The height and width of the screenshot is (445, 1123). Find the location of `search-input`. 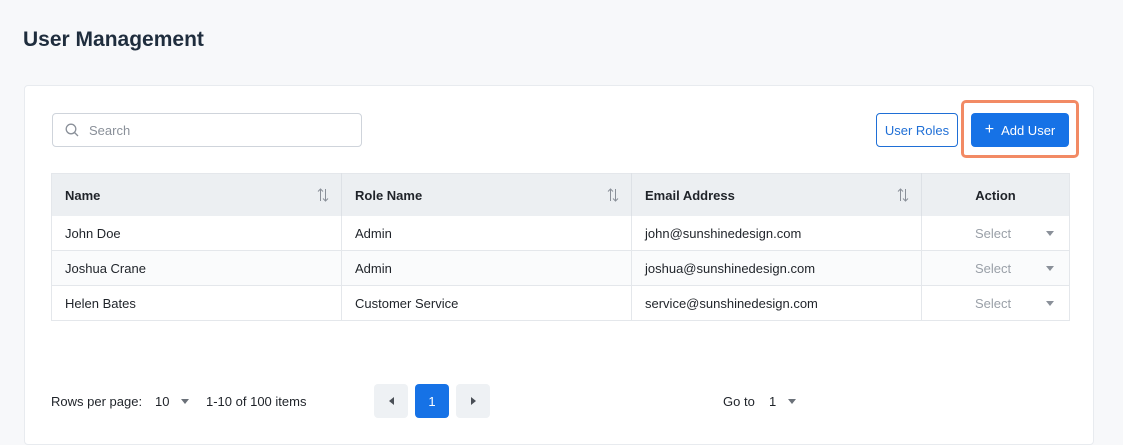

search-input is located at coordinates (219, 130).